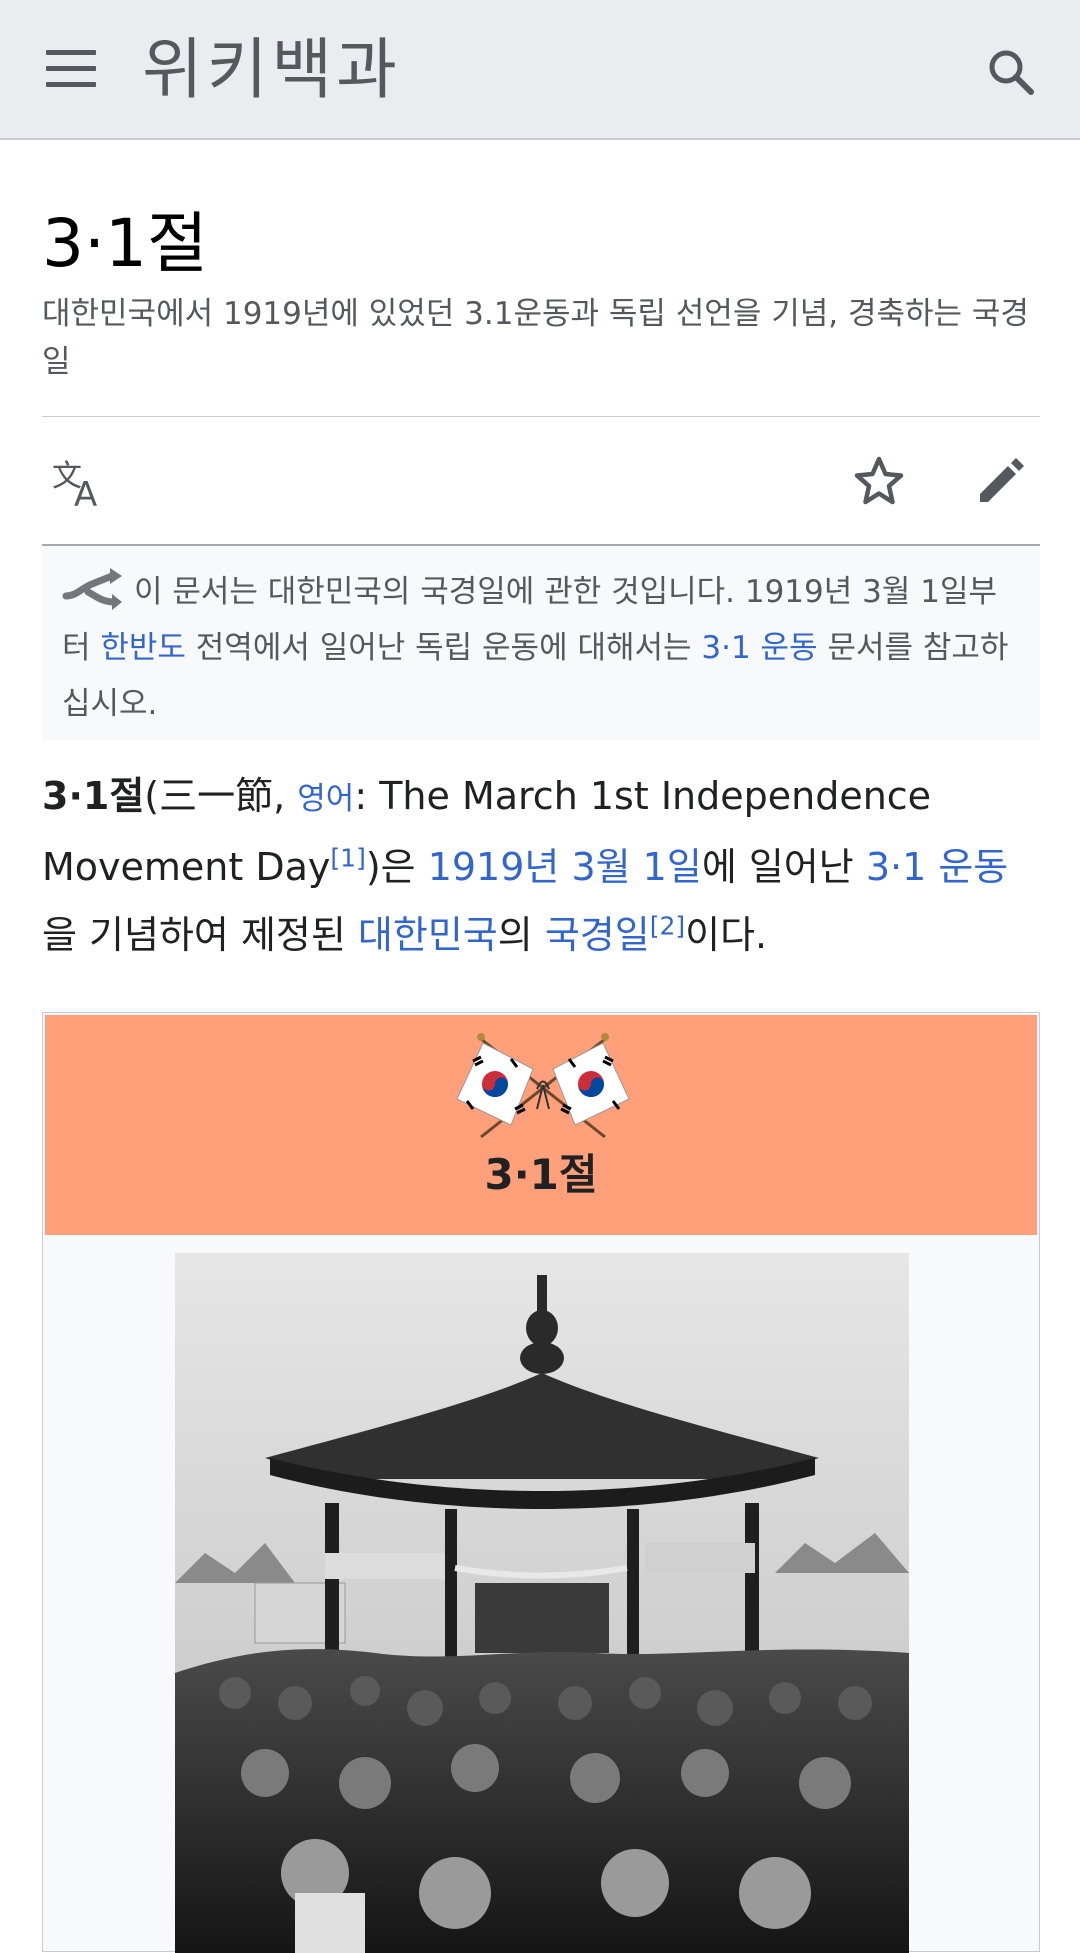  I want to click on search-icon, so click(1011, 72).